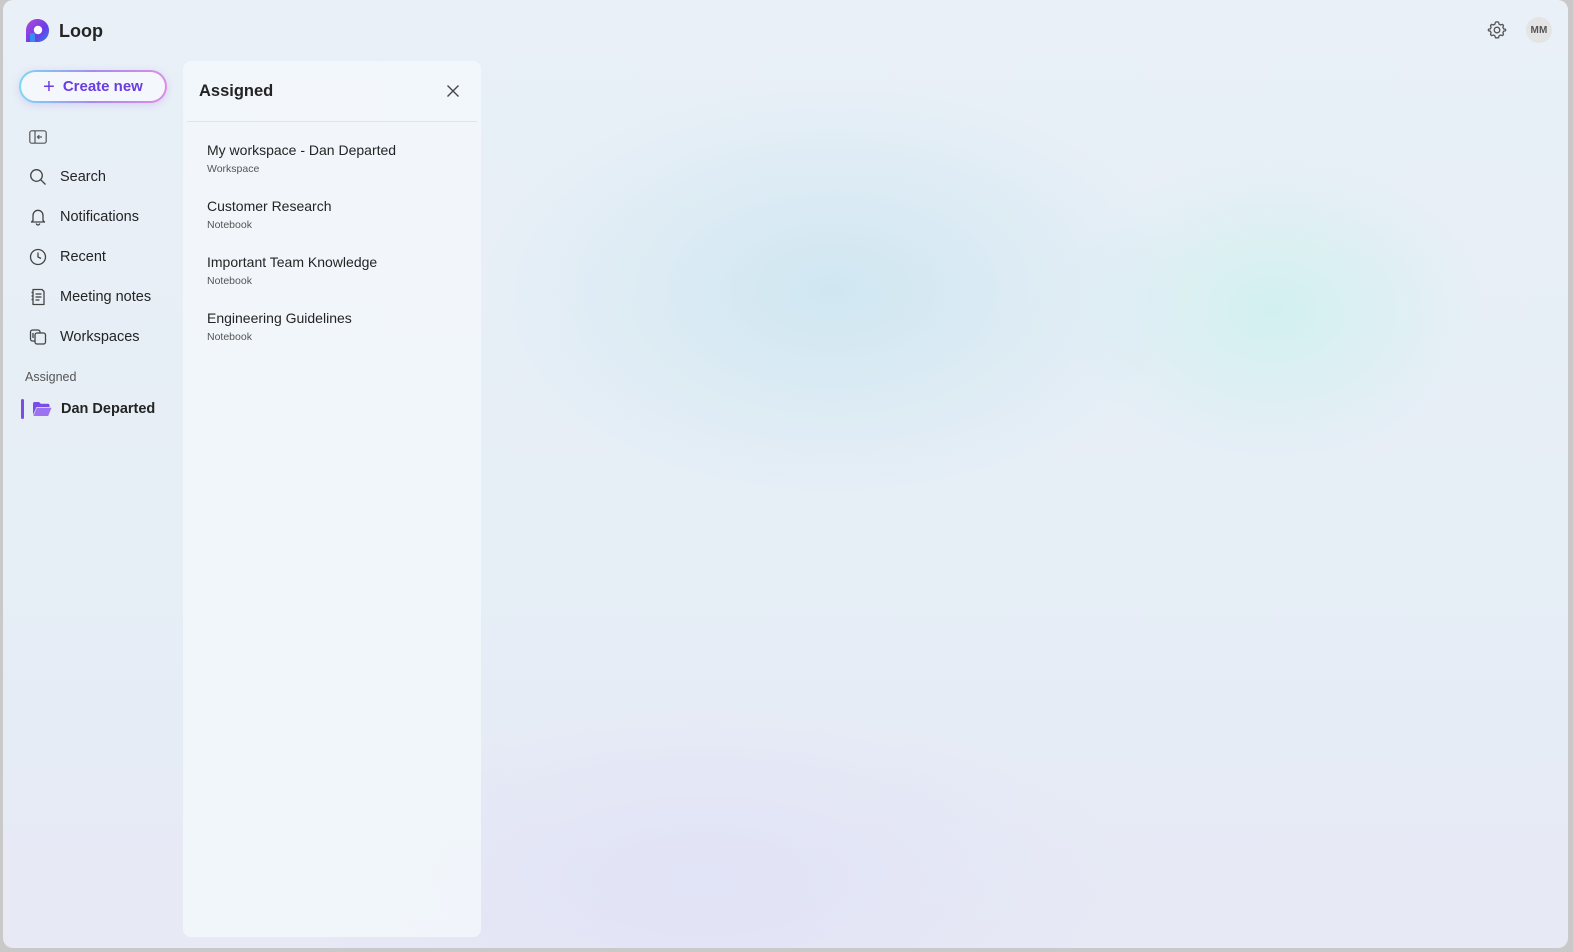 The image size is (1573, 952). What do you see at coordinates (37, 30) in the screenshot?
I see `loop-logo-icon` at bounding box center [37, 30].